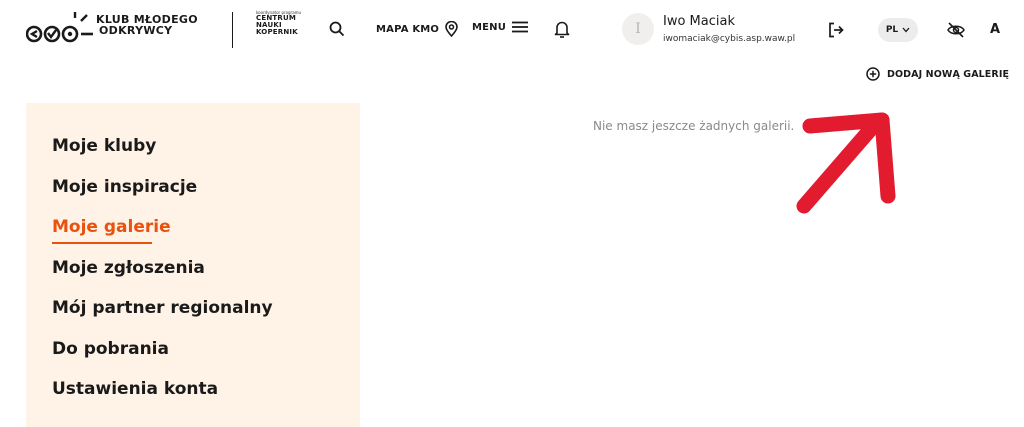 The height and width of the screenshot is (427, 1024). I want to click on kmo-logo-icon, so click(59, 27).